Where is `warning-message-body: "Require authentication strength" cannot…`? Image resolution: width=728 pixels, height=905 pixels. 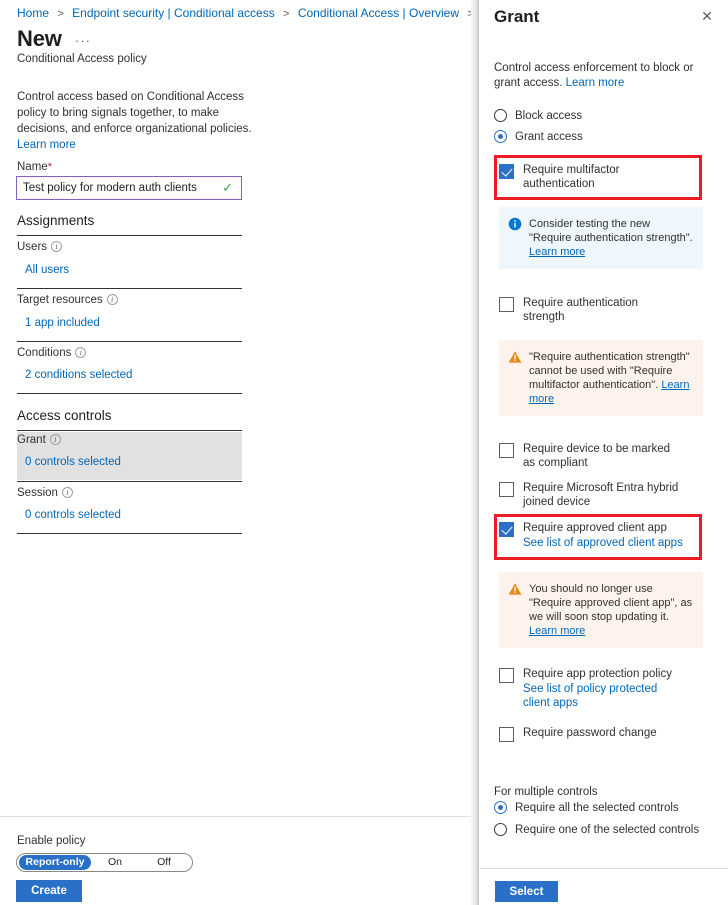 warning-message-body: "Require authentication strength" cannot… is located at coordinates (601, 378).